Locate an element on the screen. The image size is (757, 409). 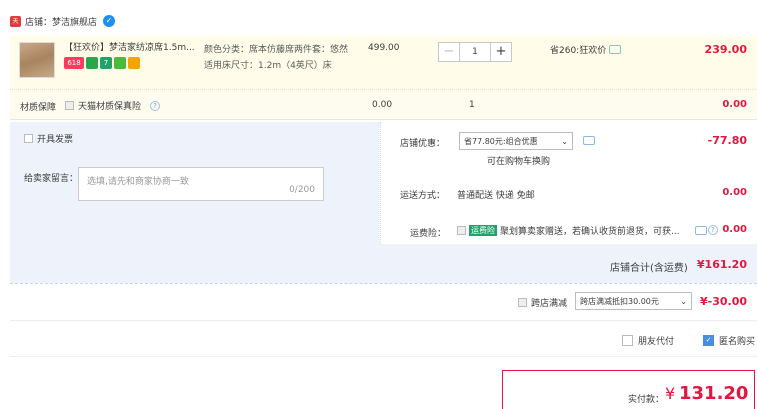
pay-amount: 131.20 is located at coordinates (714, 393).